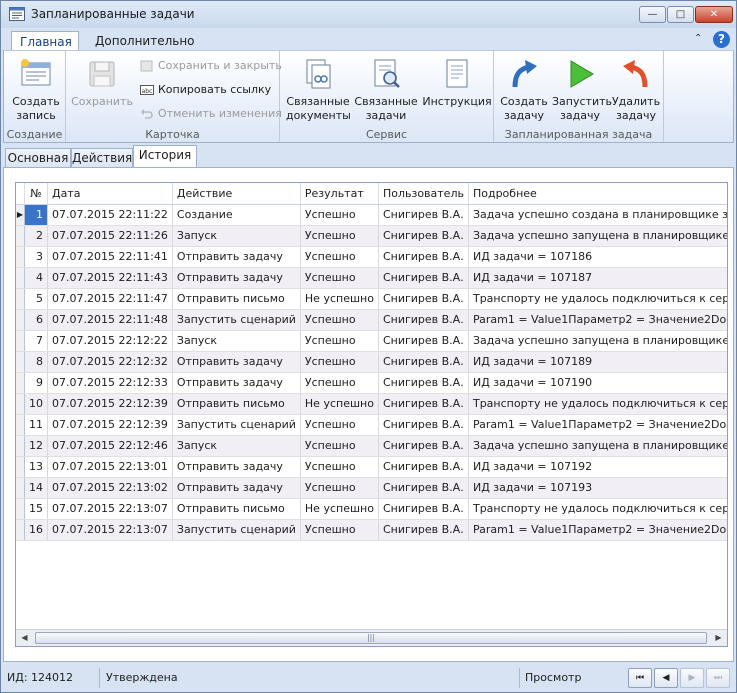 The height and width of the screenshot is (693, 737). Describe the element at coordinates (38, 158) in the screenshot. I see `tab-basic: Основная` at that location.